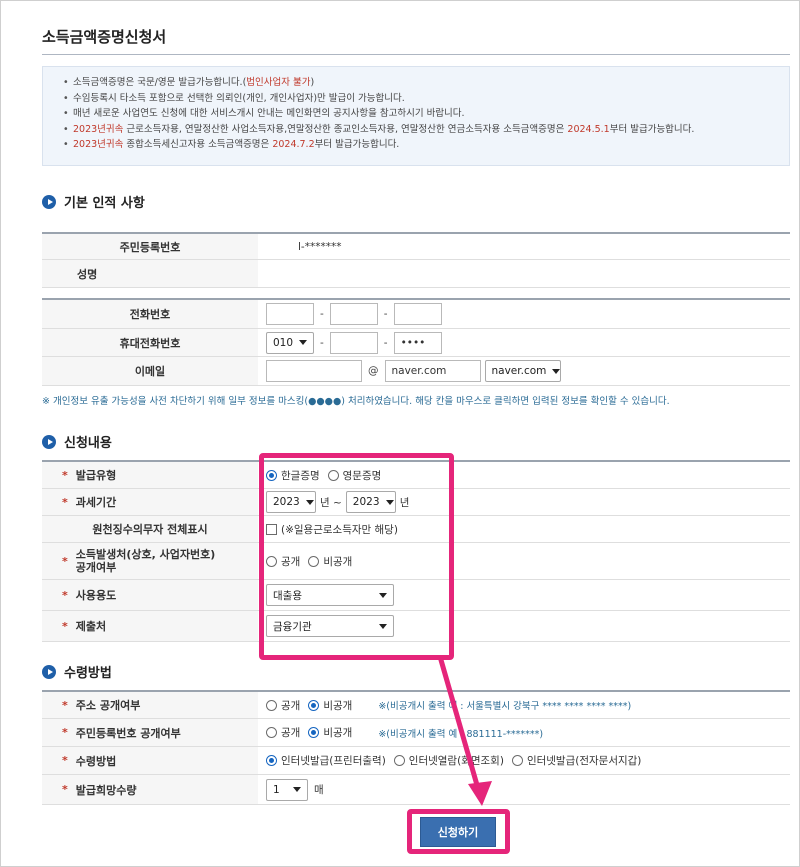  Describe the element at coordinates (290, 342) in the screenshot. I see `mobile-prefix-select: 010` at that location.